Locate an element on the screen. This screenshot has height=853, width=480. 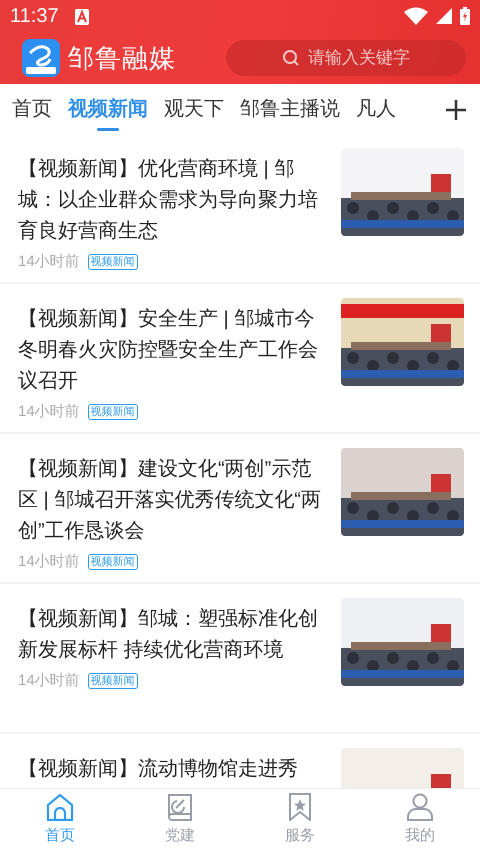
article-title: 【视频新闻】邹城：塑强标准化创新发展标杆 持续优化营商环境 is located at coordinates (171, 635).